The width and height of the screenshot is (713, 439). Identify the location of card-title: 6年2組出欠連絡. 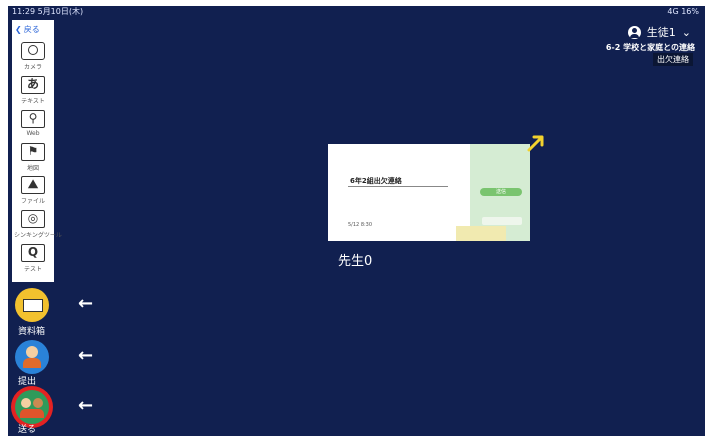
(376, 181).